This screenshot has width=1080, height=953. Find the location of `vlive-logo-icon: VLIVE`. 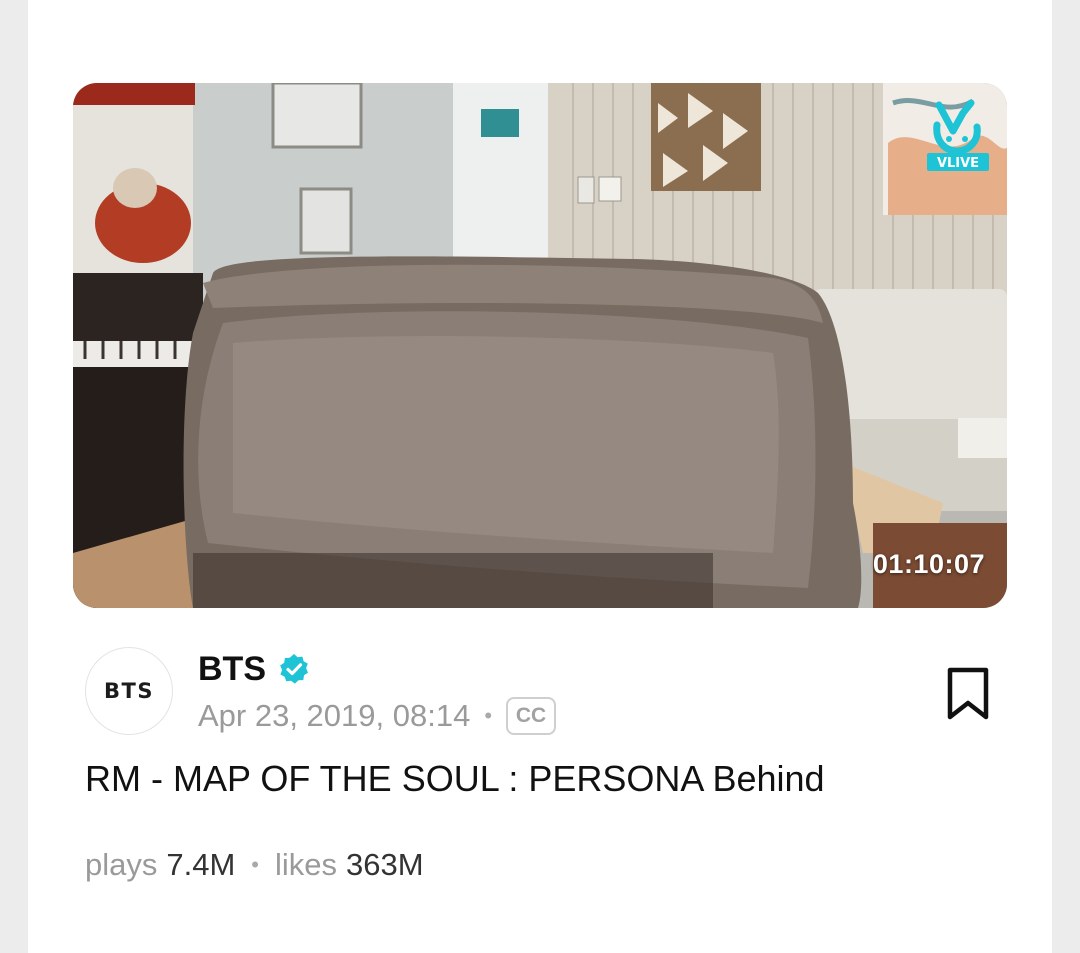

vlive-logo-icon: VLIVE is located at coordinates (958, 134).